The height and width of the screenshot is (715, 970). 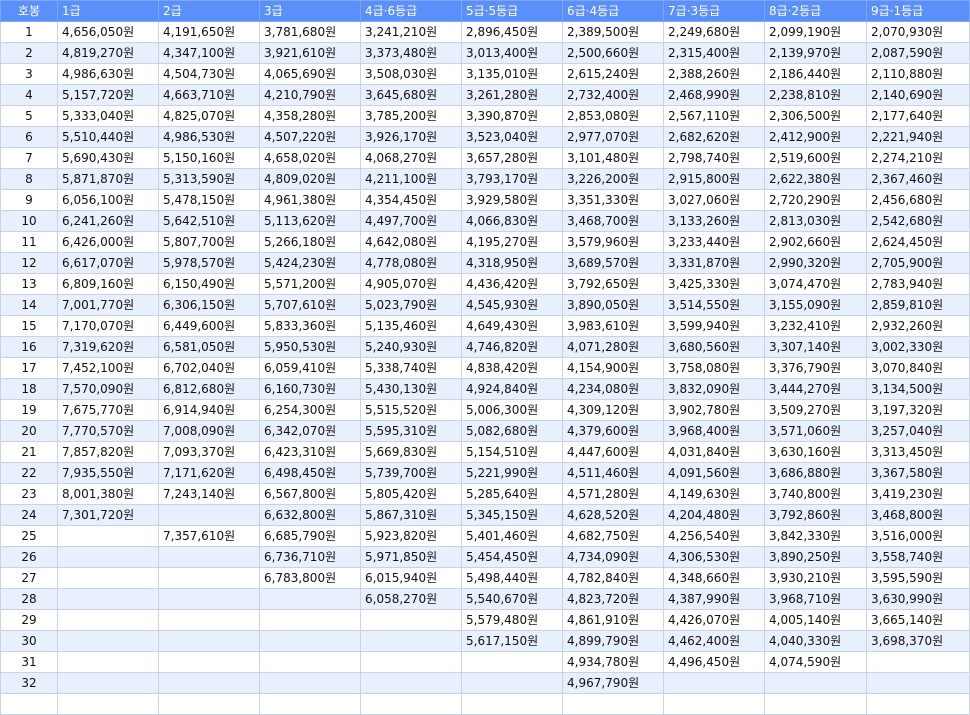 I want to click on step-number-cell: 27, so click(x=29, y=578).